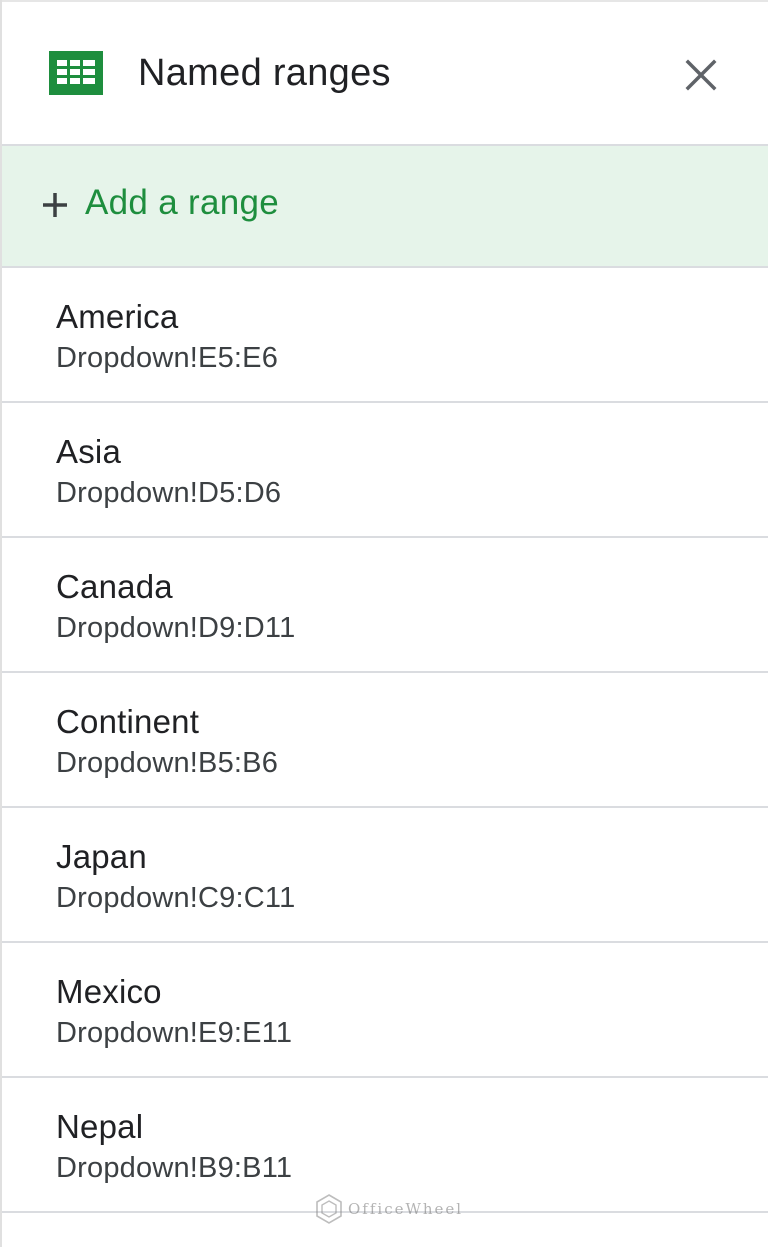 The width and height of the screenshot is (768, 1247). What do you see at coordinates (385, 605) in the screenshot?
I see `range-item-canada: Canada Dropdown!D9:D11` at bounding box center [385, 605].